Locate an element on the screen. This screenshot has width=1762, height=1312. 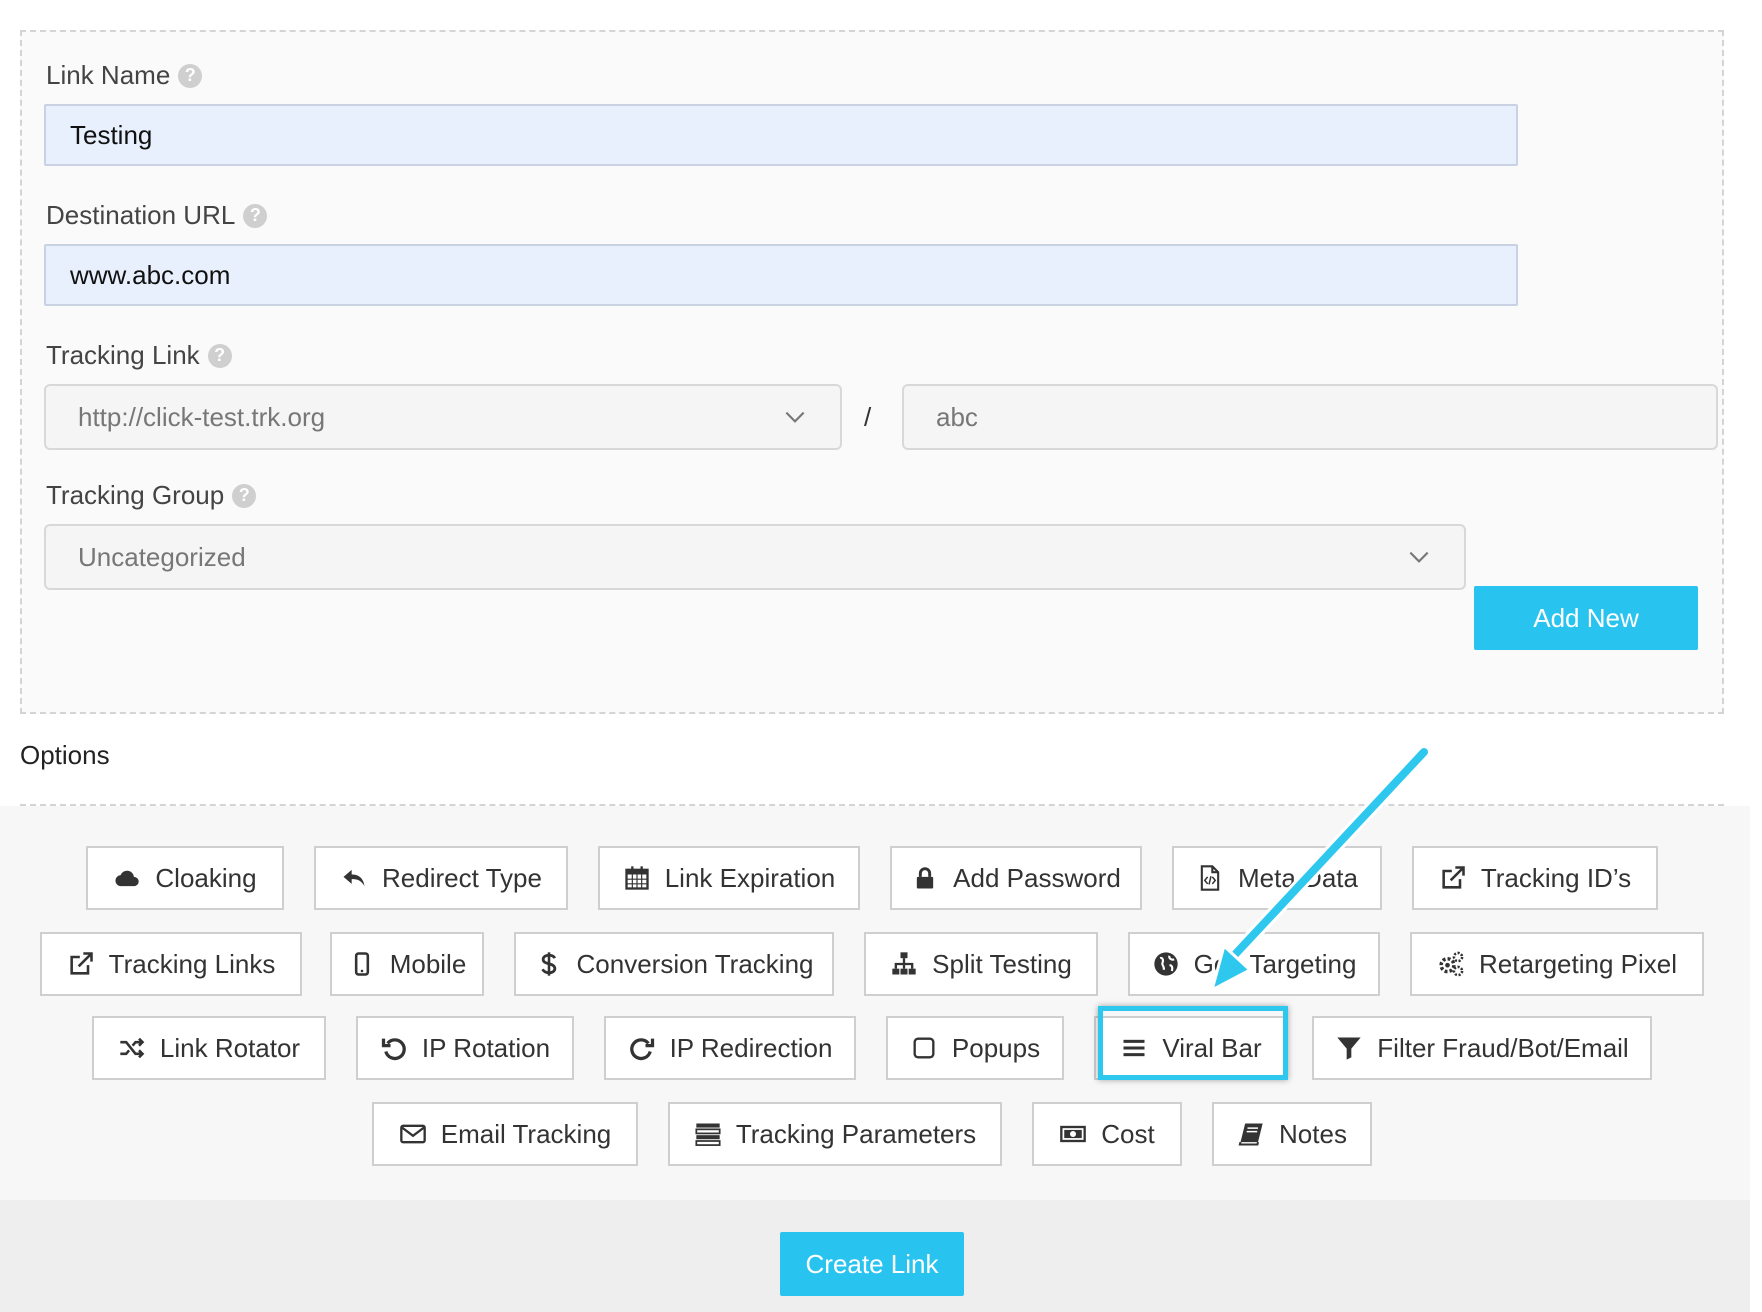
option-link-expiration-button: Link Expiration is located at coordinates (729, 878).